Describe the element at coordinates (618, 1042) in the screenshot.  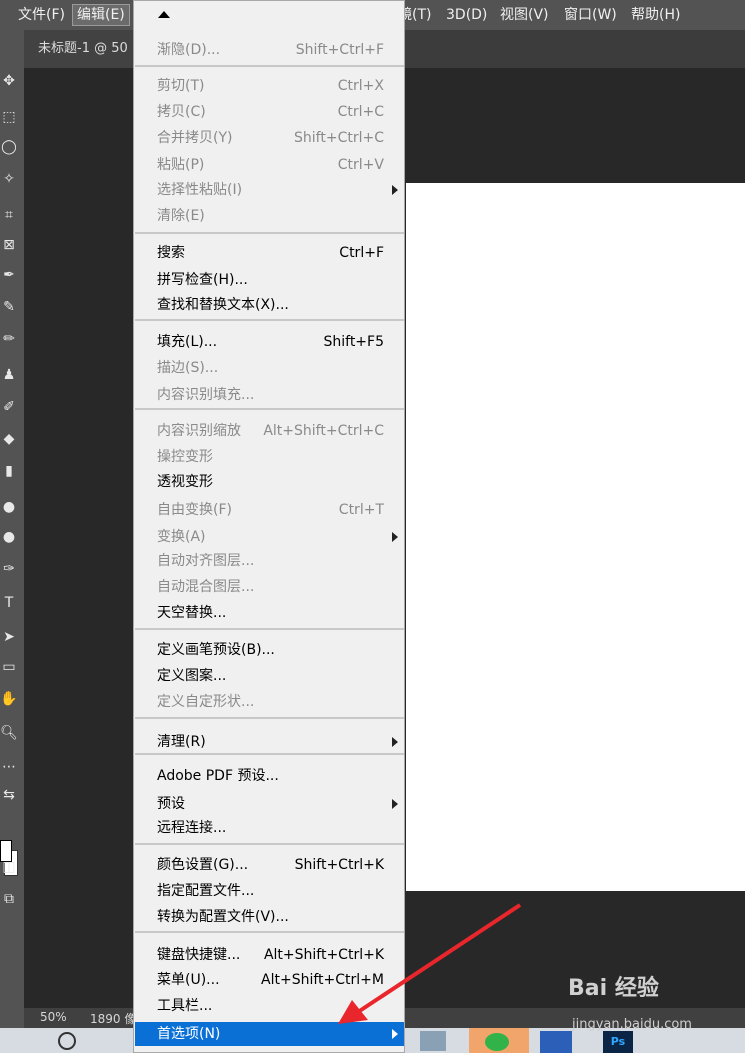
I see `photoshop-icon: Ps` at that location.